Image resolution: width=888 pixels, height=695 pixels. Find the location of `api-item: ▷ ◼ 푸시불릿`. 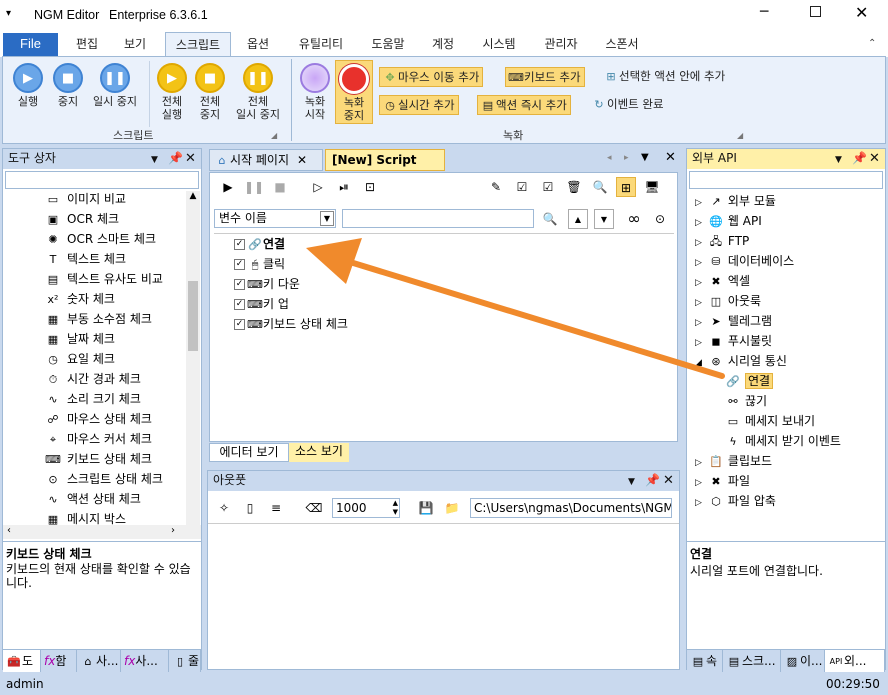

api-item: ▷ ◼ 푸시불릿 is located at coordinates (733, 341).